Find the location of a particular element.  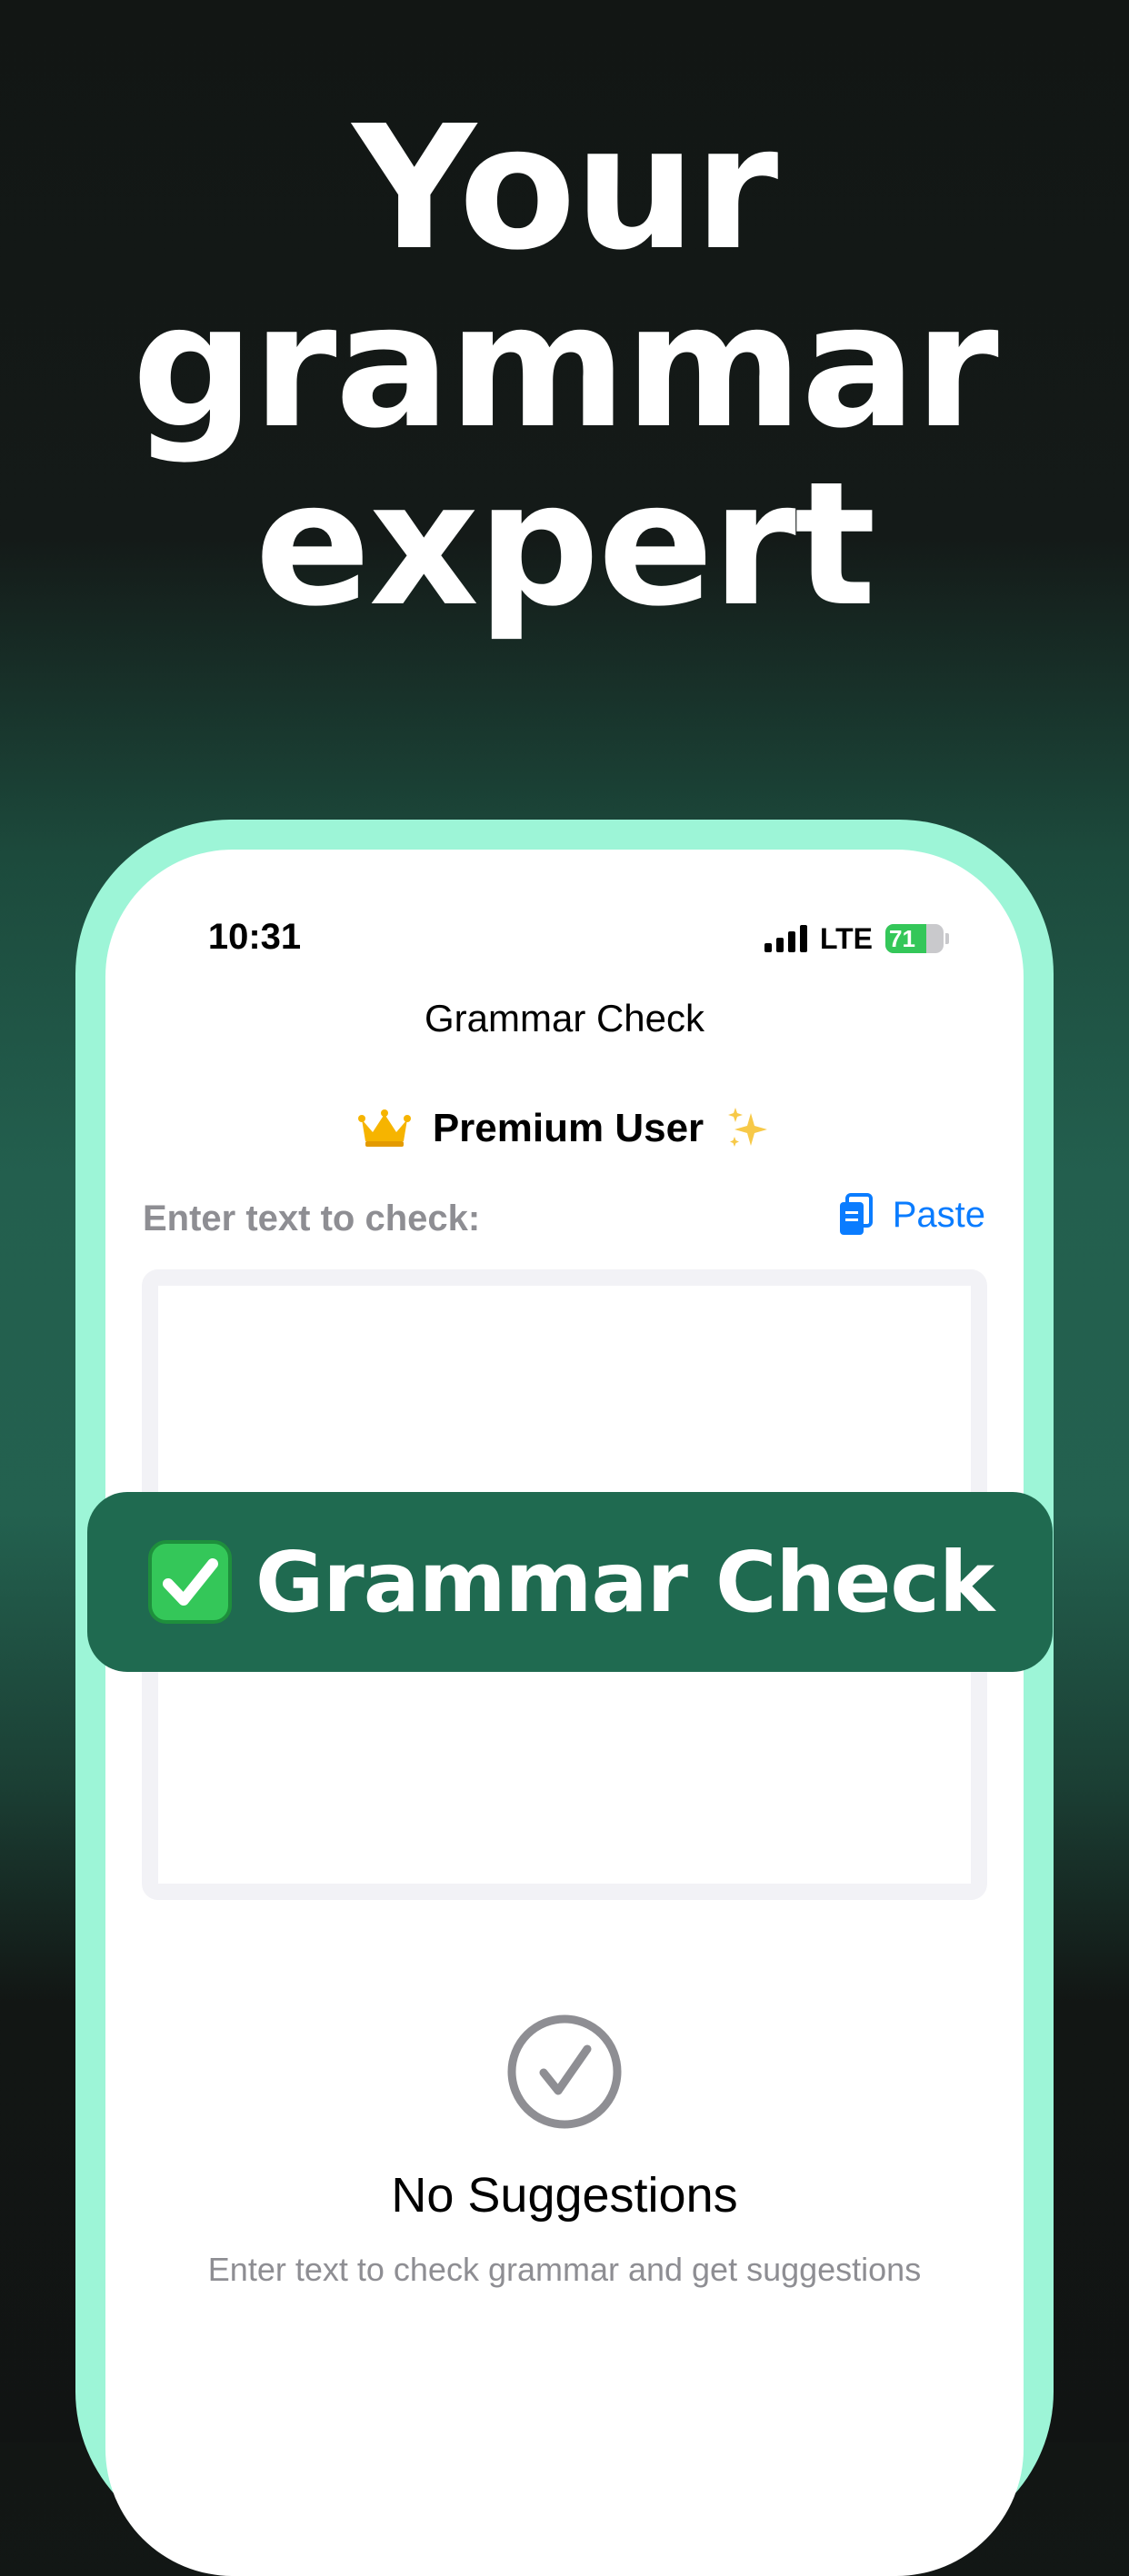

premium-badge: Premium User is located at coordinates (564, 1129).